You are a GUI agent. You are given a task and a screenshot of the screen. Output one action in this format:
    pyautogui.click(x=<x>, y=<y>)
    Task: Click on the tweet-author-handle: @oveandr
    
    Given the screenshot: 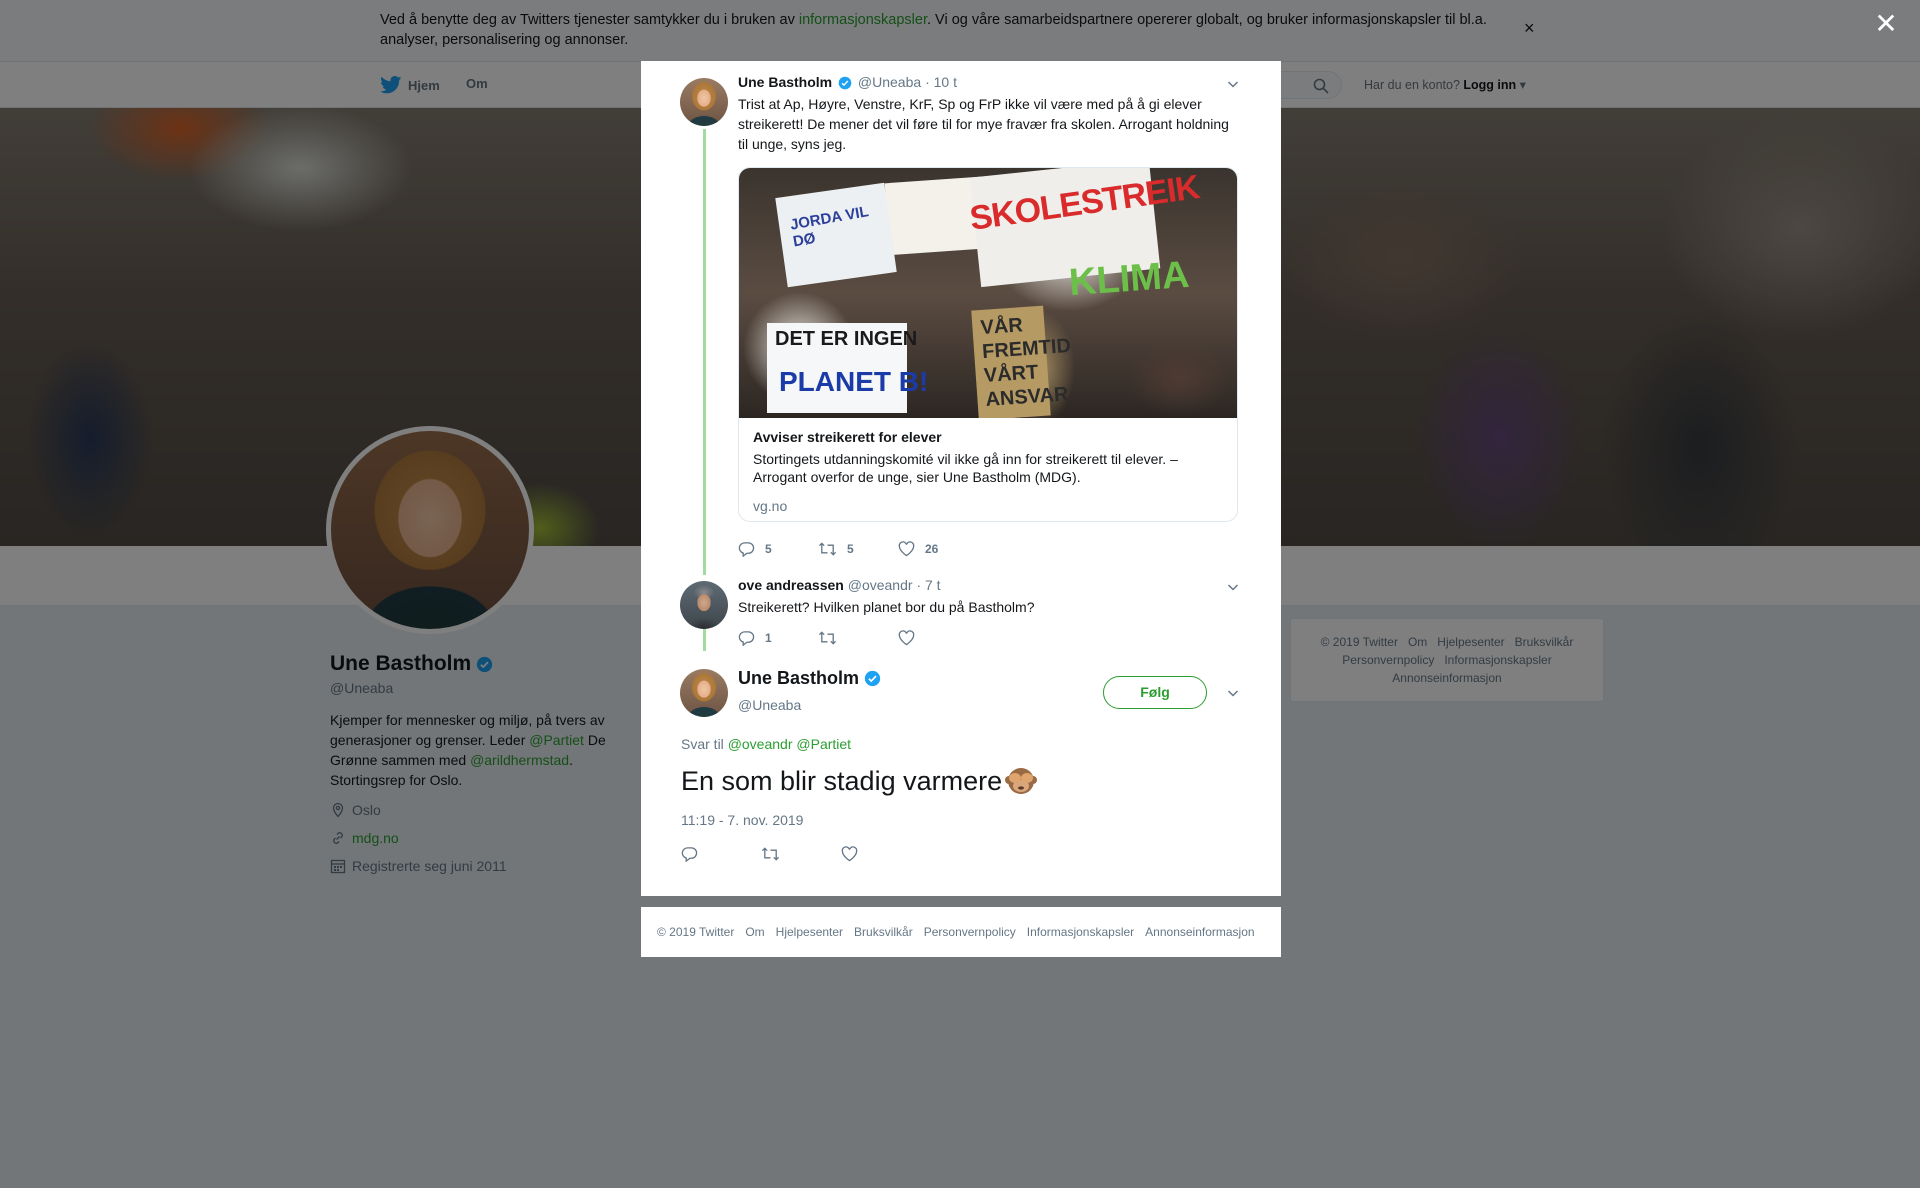 What is the action you would take?
    pyautogui.click(x=880, y=585)
    